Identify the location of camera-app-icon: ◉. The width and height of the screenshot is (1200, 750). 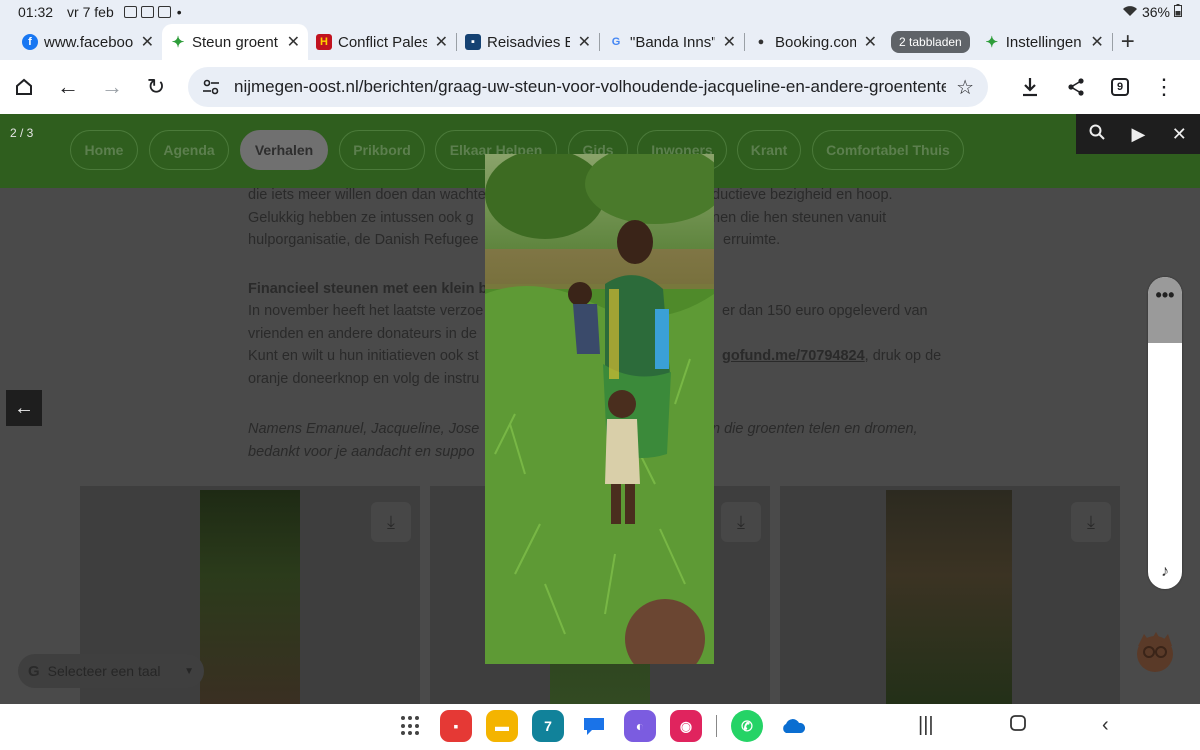
(686, 726).